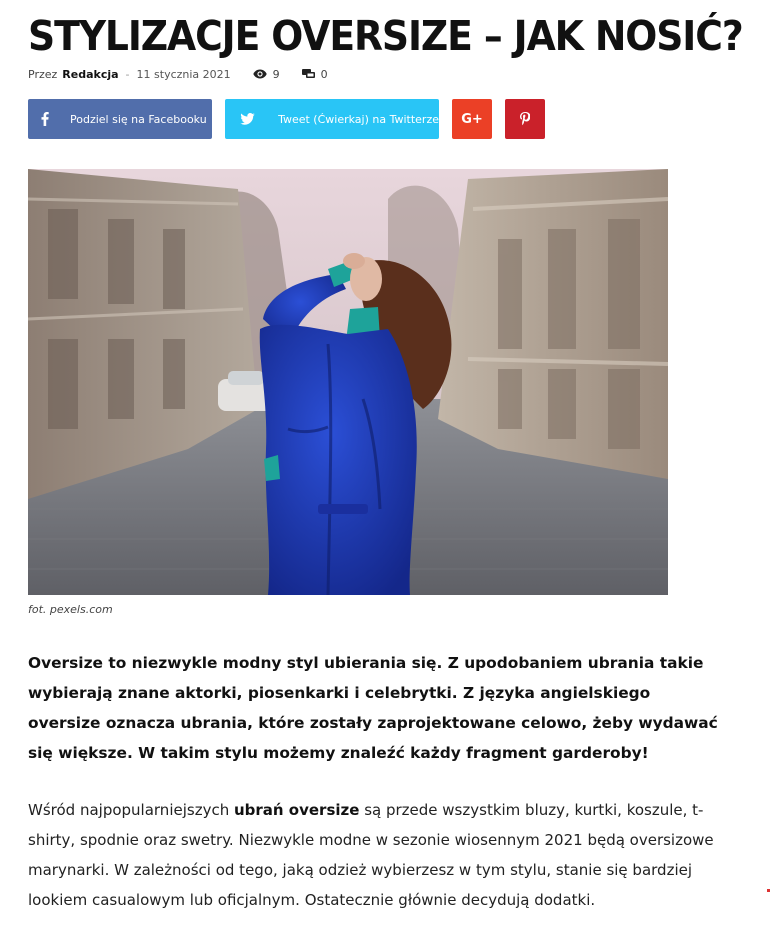  Describe the element at coordinates (183, 74) in the screenshot. I see `publish-date: 11 stycznia 2021` at that location.